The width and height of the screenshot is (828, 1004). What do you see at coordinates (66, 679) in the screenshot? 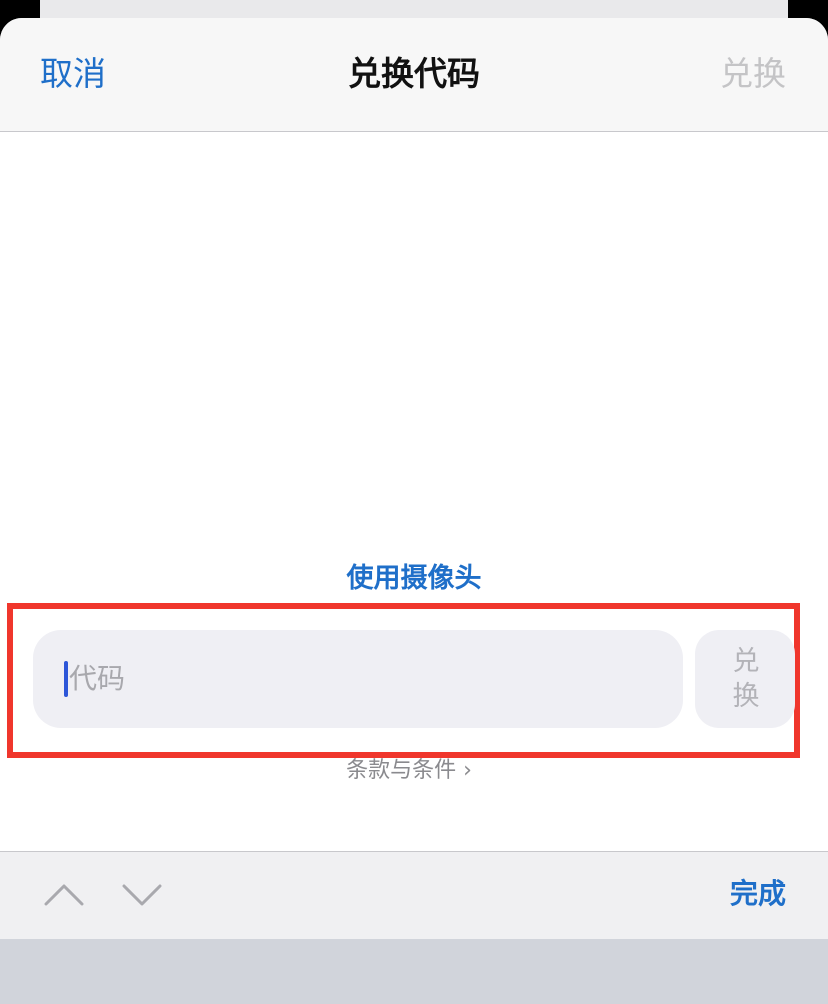
I see `text-cursor` at bounding box center [66, 679].